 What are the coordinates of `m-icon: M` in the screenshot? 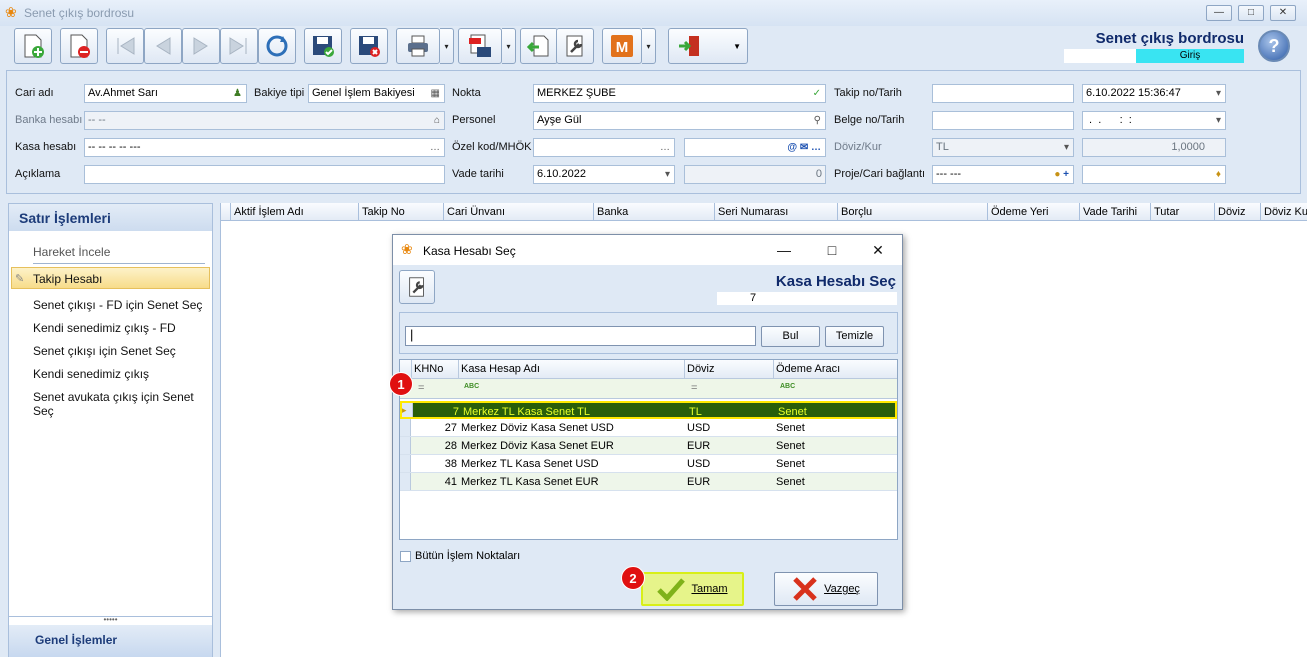 It's located at (622, 46).